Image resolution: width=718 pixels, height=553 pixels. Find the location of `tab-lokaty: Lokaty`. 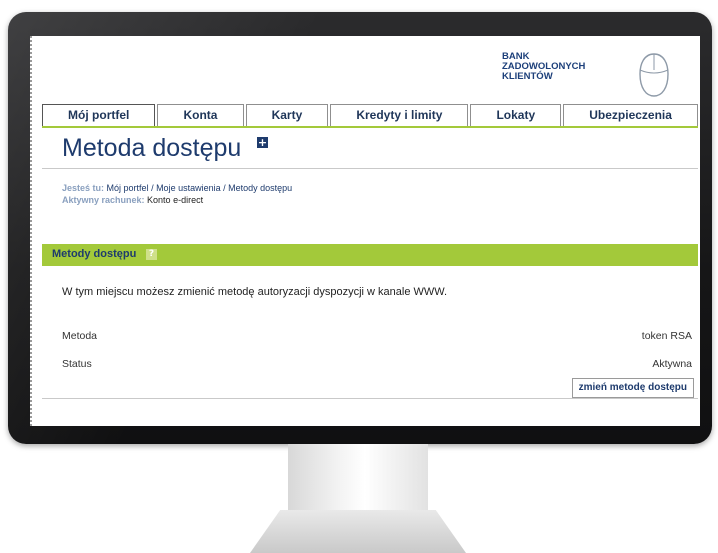

tab-lokaty: Lokaty is located at coordinates (516, 115).